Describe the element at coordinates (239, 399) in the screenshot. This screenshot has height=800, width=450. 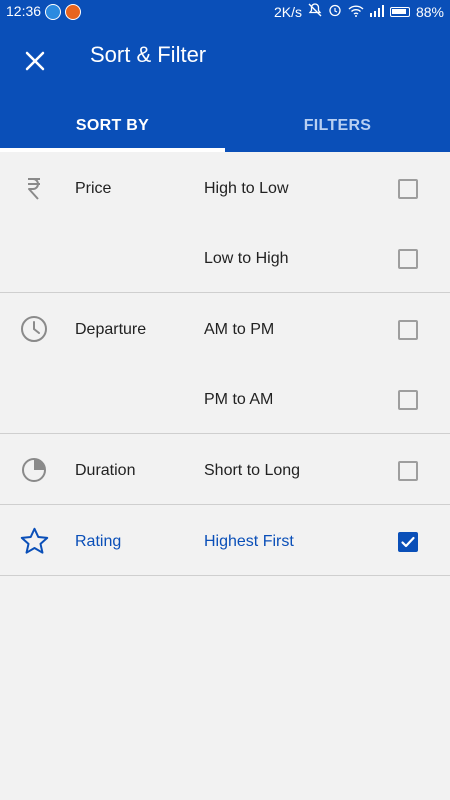
I see `option-label-pm-to-am: PM to AM` at that location.